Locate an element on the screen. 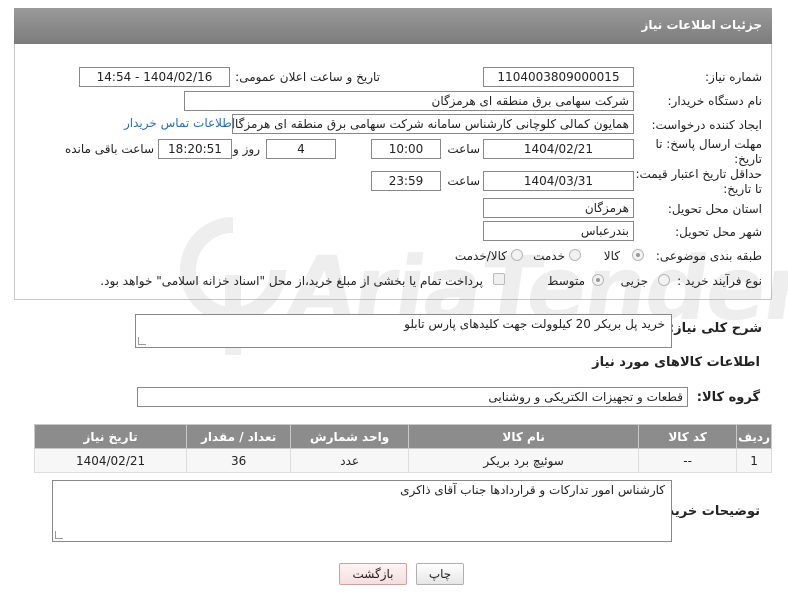 This screenshot has height=598, width=788. col-header-row: ردیف is located at coordinates (754, 436).